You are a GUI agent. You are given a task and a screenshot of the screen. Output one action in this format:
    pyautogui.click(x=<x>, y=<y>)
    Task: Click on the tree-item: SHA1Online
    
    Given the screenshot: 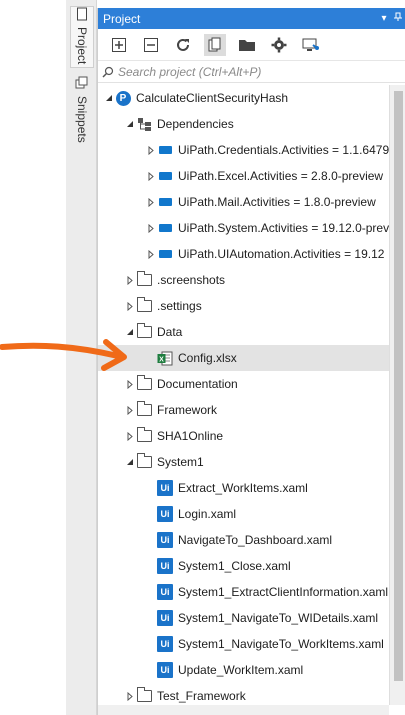 What is the action you would take?
    pyautogui.click(x=243, y=436)
    